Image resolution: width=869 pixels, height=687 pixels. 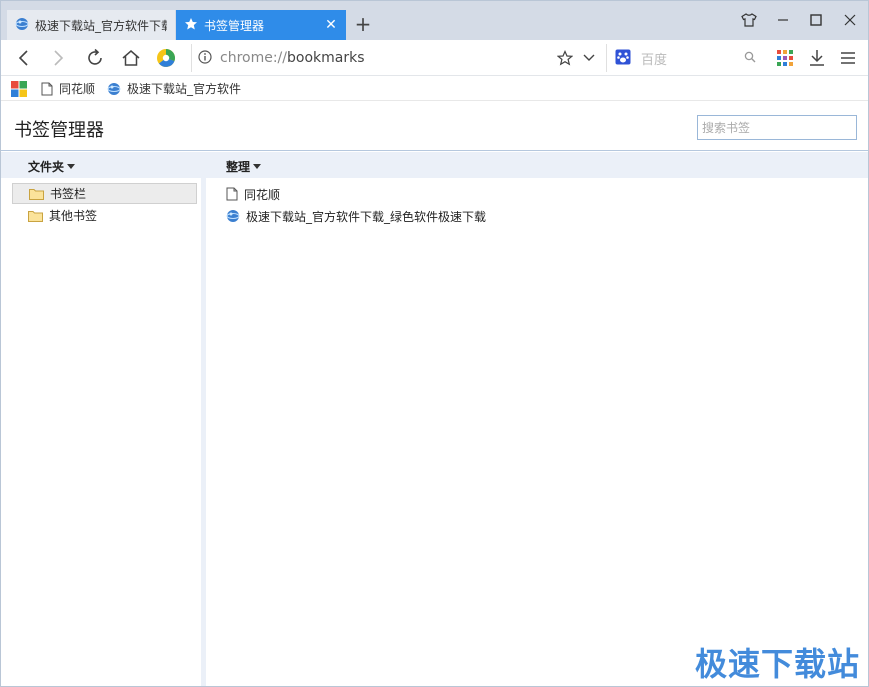 I want to click on organize-menu-label: 整理, so click(x=238, y=167).